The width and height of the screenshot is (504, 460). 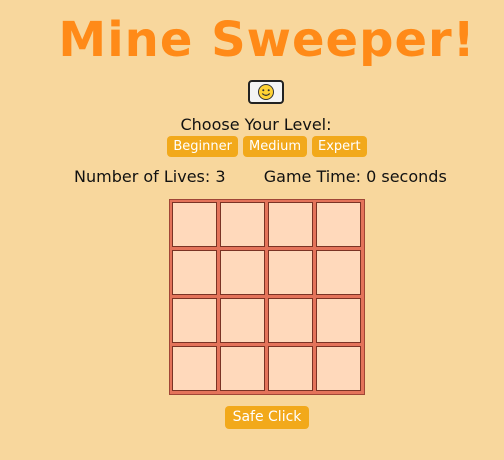 I want to click on game-stats: Number of Lives: 3 Game Time: 0 seconds, so click(x=260, y=176).